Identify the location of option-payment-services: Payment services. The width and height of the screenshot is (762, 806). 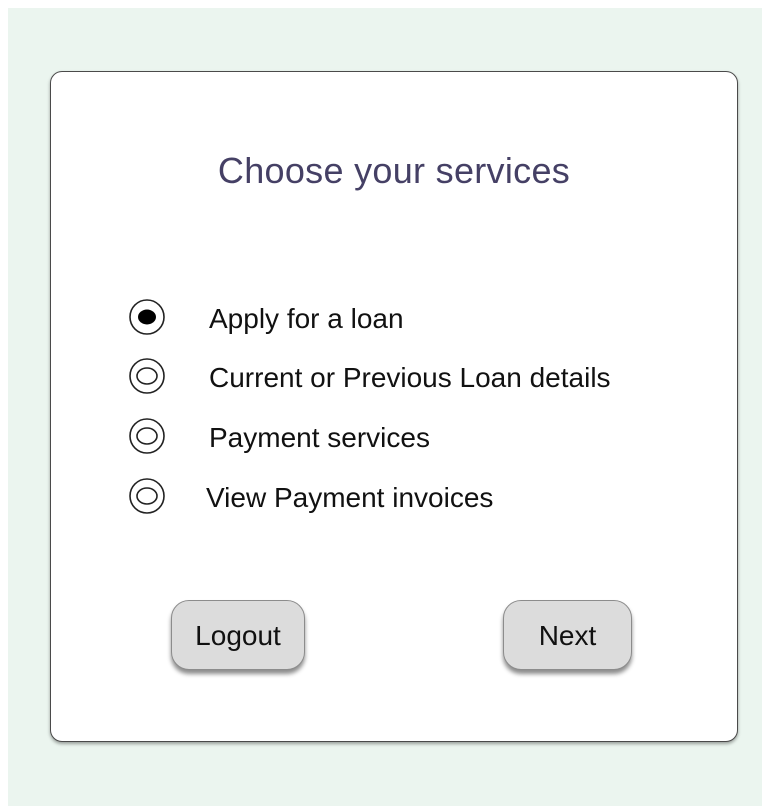
(417, 438).